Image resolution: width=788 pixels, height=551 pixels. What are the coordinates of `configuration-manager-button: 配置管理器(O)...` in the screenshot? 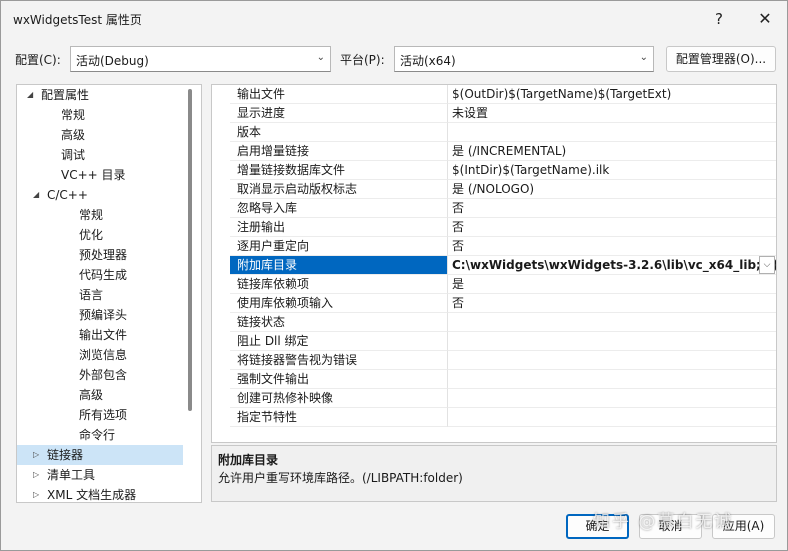 It's located at (721, 59).